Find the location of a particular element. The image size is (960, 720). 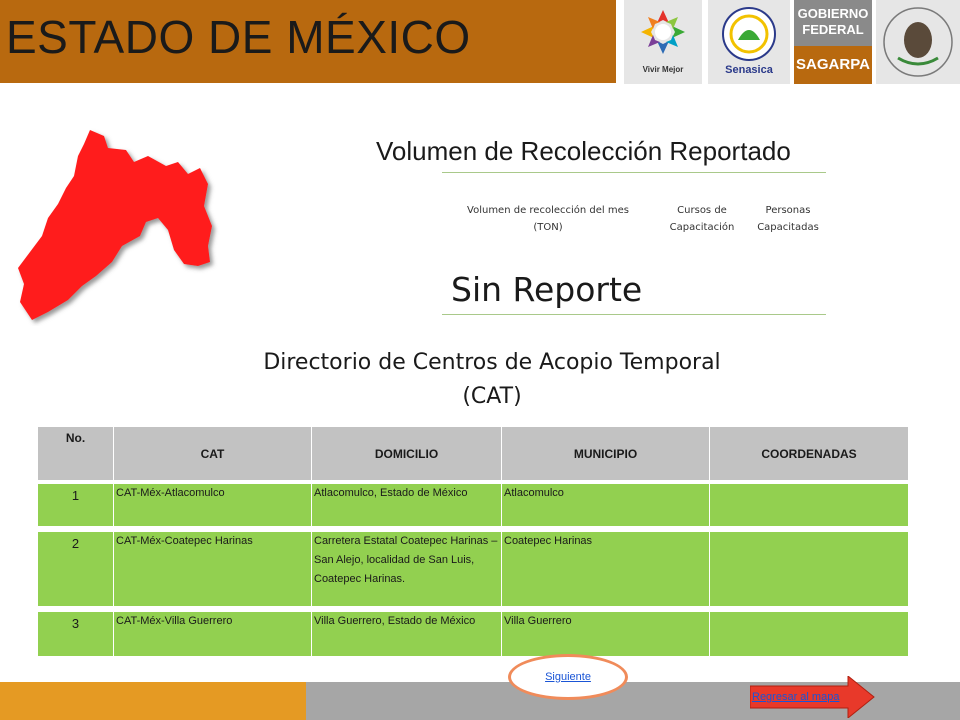

header-cat: CAT is located at coordinates (213, 453).